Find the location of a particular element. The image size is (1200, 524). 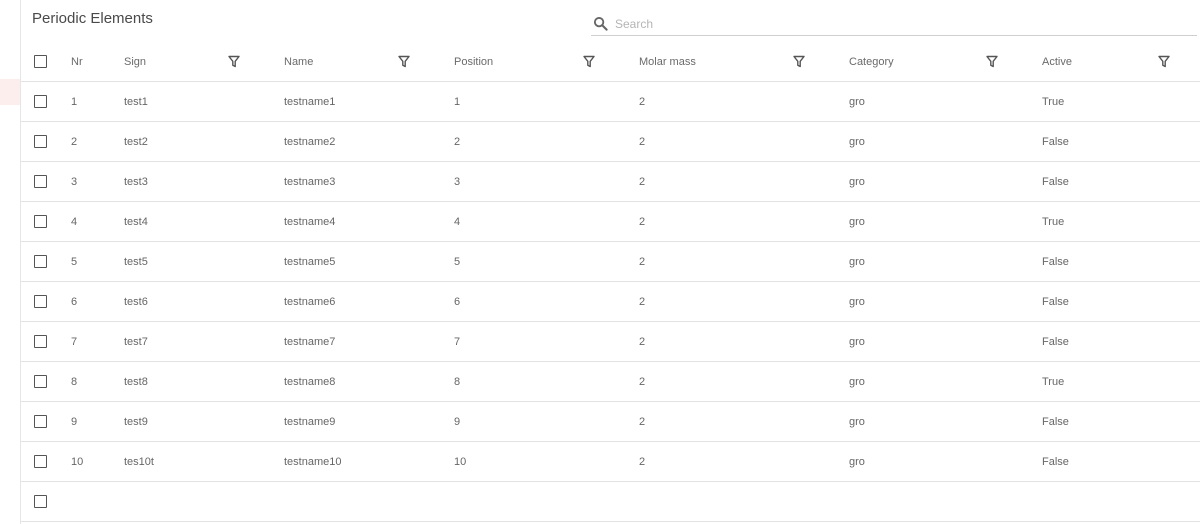

cell-position: 4 is located at coordinates (457, 222).